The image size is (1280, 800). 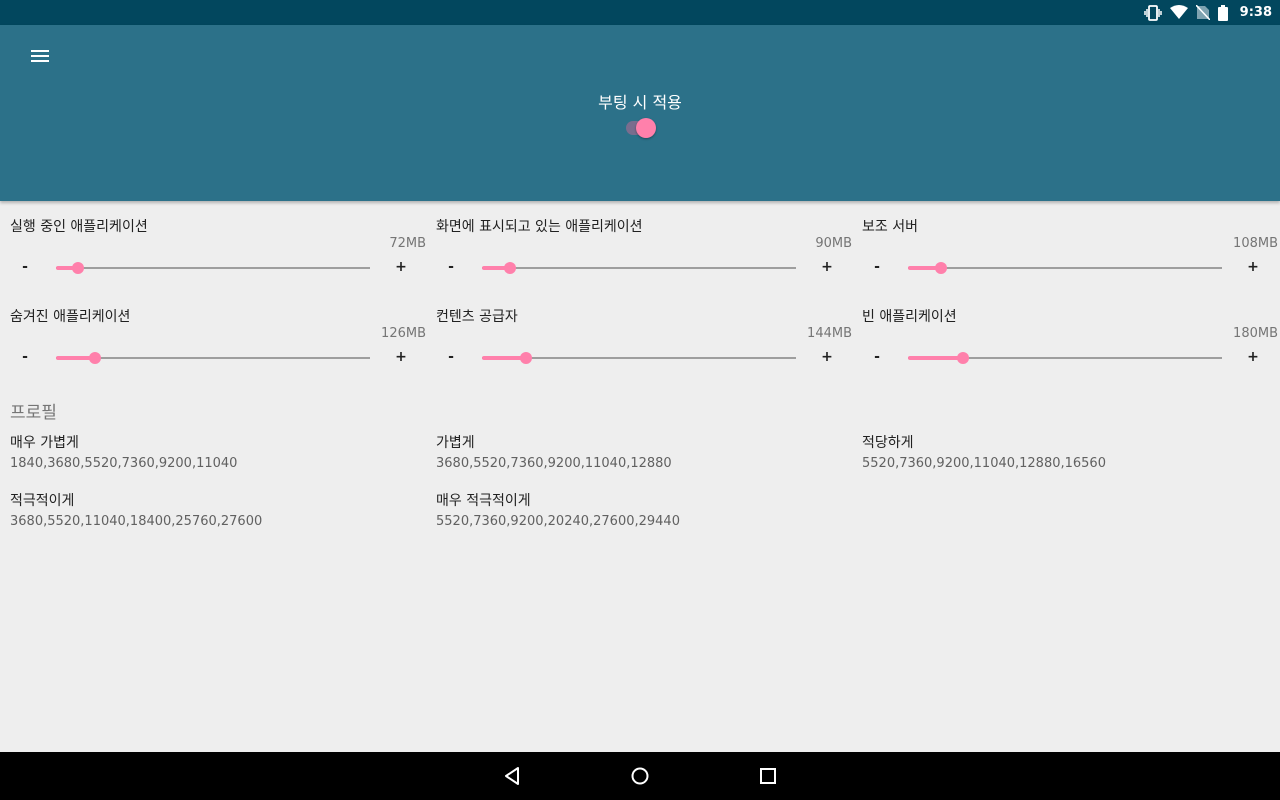 I want to click on hamburger-menu-icon, so click(x=40, y=57).